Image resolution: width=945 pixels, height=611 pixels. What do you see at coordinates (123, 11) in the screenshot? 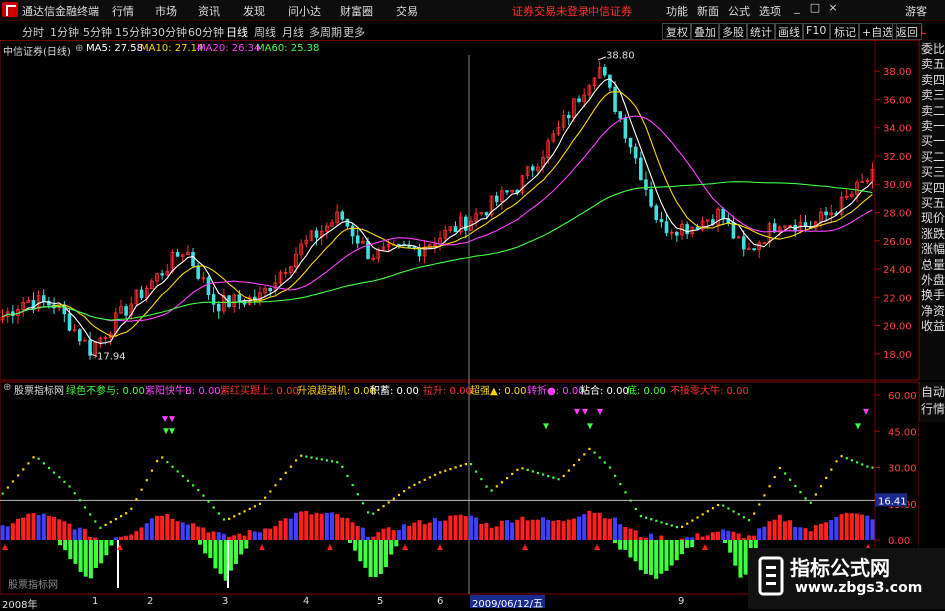
I see `menu-quotes: 行情` at bounding box center [123, 11].